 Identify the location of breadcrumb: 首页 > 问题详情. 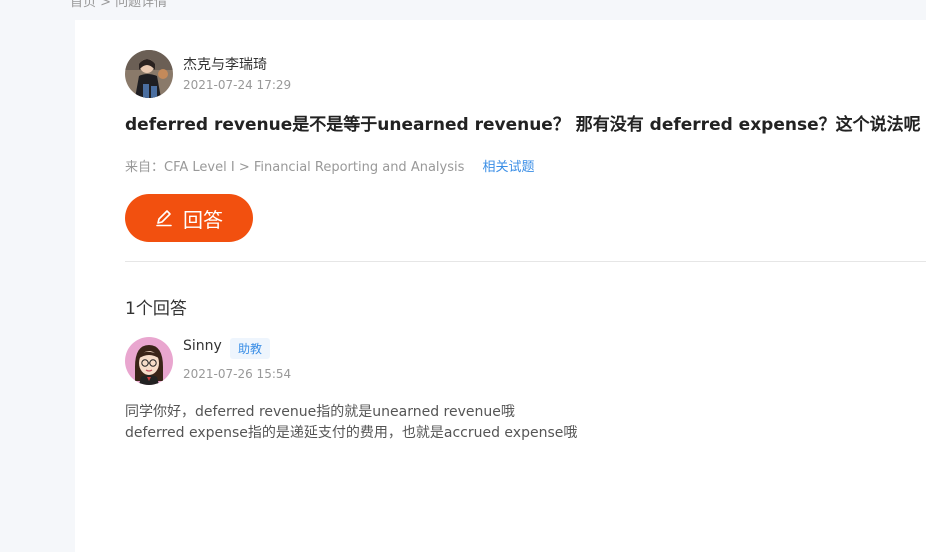
(118, 5).